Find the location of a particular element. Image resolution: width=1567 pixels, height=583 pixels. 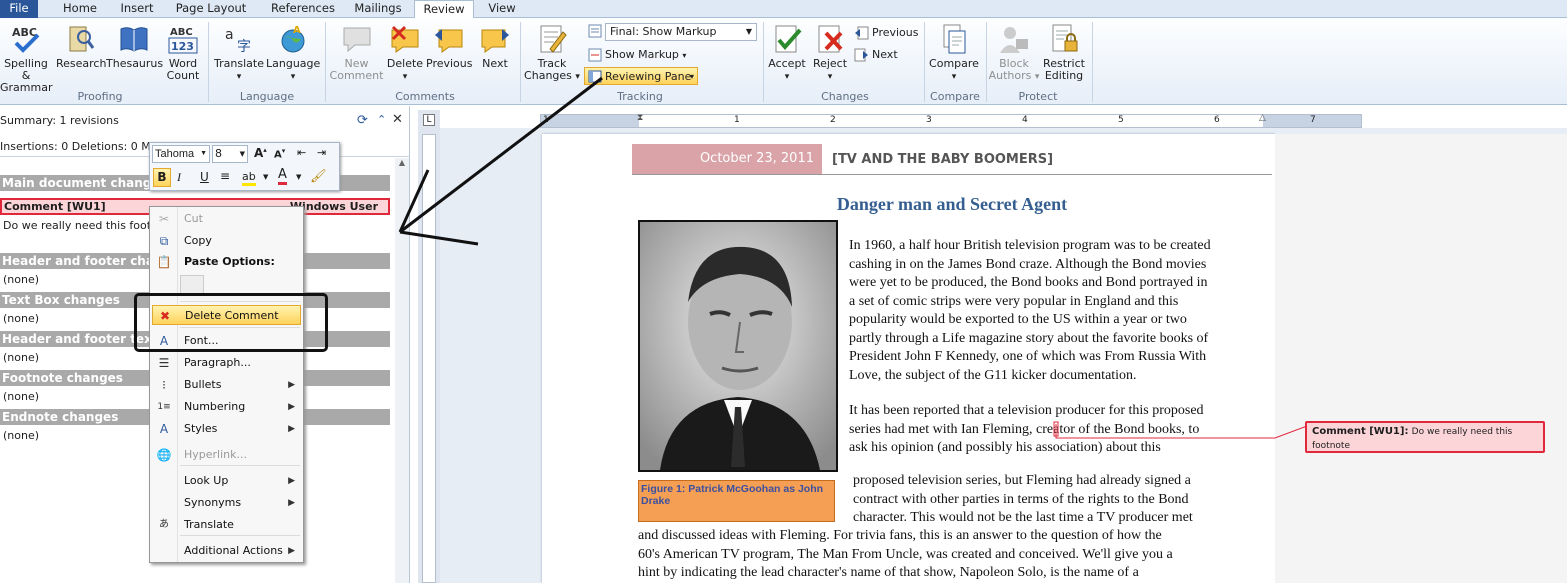

menu-item-bullets: ⁝ Bullets ▶ is located at coordinates (226, 385).